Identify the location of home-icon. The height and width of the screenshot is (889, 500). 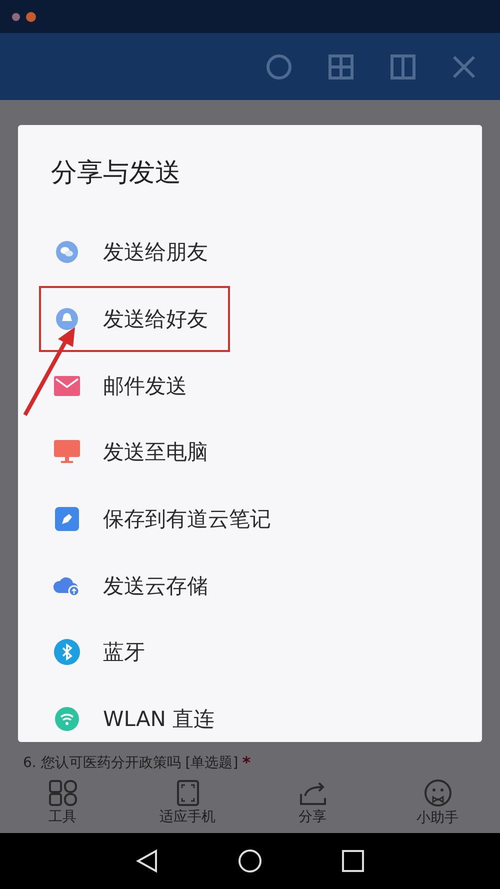
(250, 861).